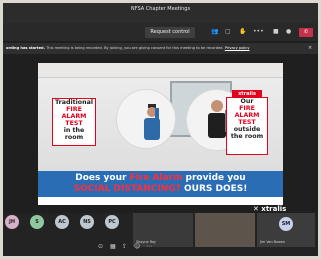 The height and width of the screenshot is (259, 321). I want to click on card-left-line3: ALARM, so click(74, 116).